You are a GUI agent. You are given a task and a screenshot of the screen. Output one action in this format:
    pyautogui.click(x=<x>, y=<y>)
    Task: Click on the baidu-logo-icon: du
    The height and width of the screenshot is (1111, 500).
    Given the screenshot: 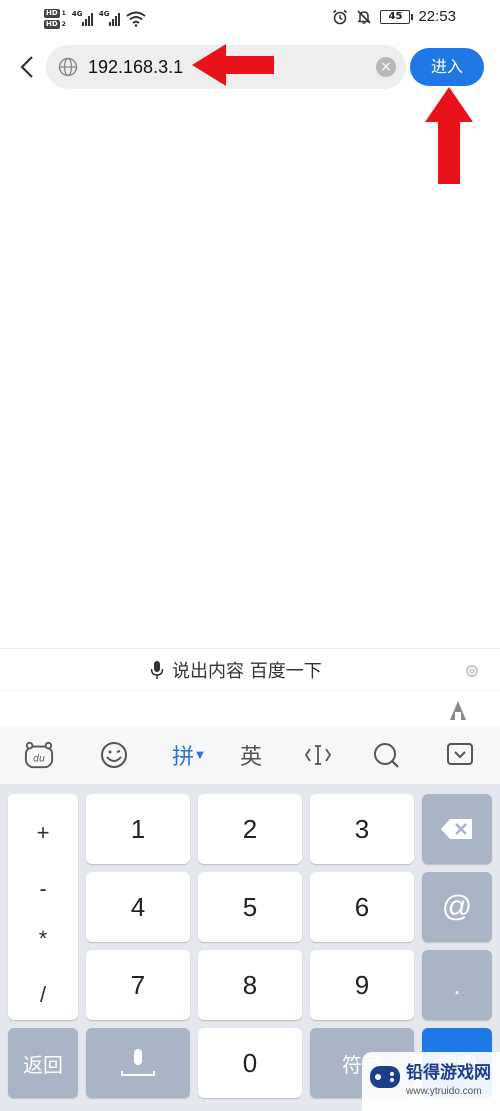 What is the action you would take?
    pyautogui.click(x=39, y=755)
    